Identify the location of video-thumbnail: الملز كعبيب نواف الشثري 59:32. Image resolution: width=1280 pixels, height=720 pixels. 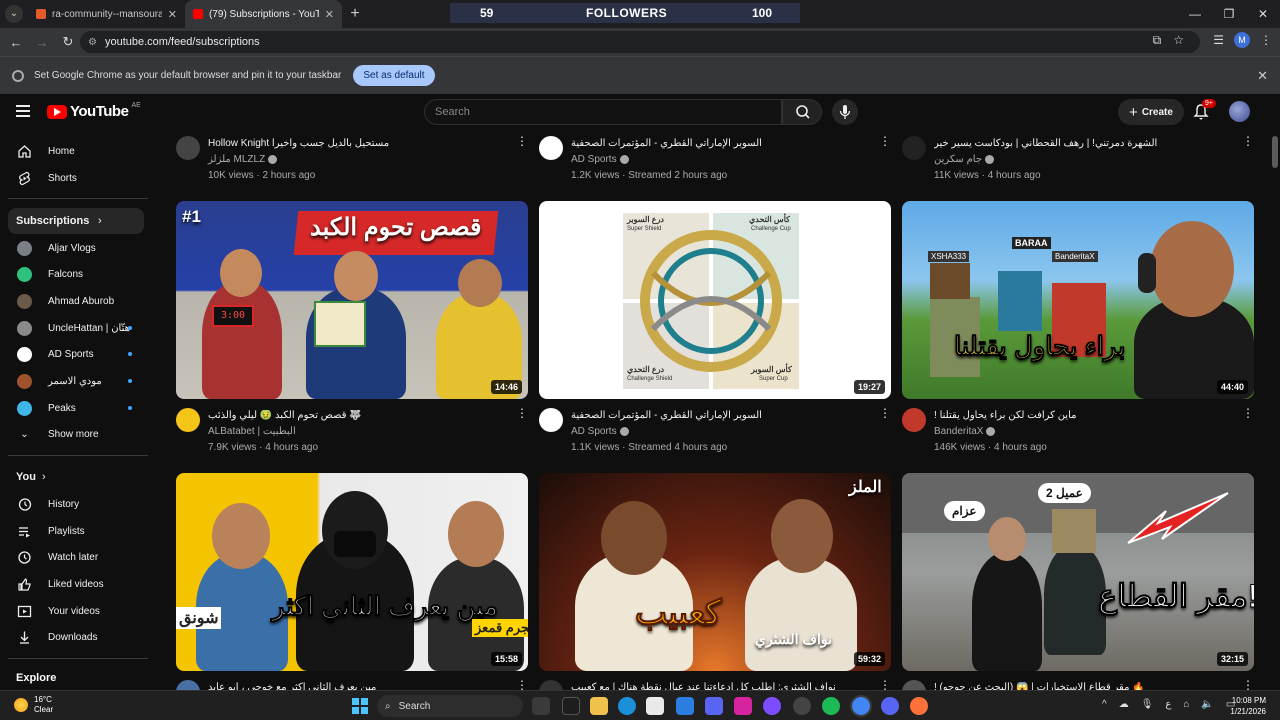
(715, 572).